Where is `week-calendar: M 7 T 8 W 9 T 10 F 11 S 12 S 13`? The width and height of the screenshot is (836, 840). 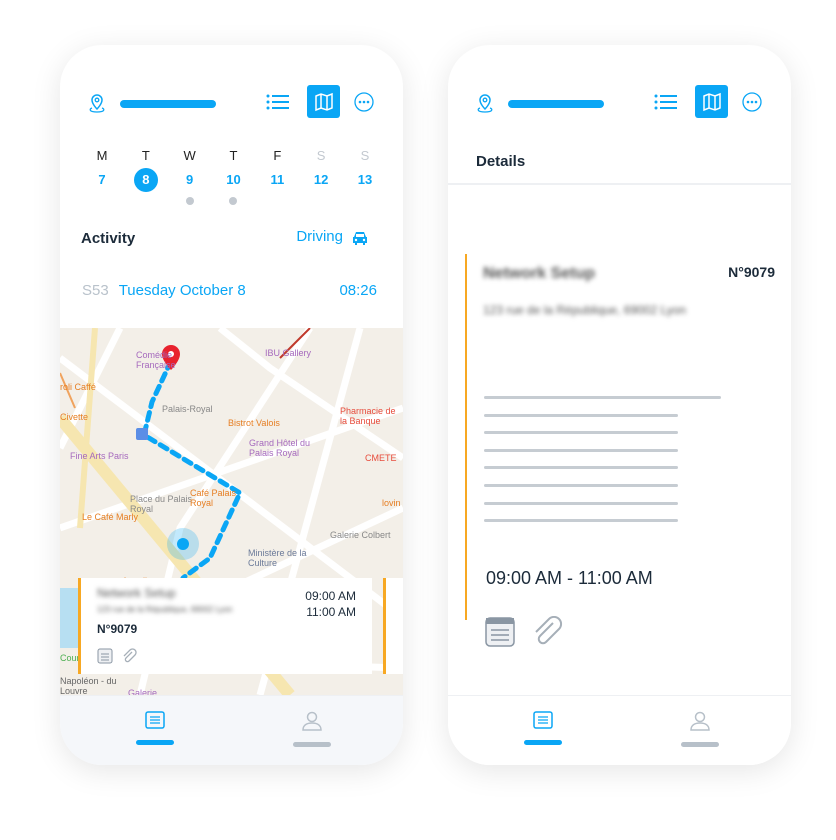 week-calendar: M 7 T 8 W 9 T 10 F 11 S 12 S 13 is located at coordinates (233, 176).